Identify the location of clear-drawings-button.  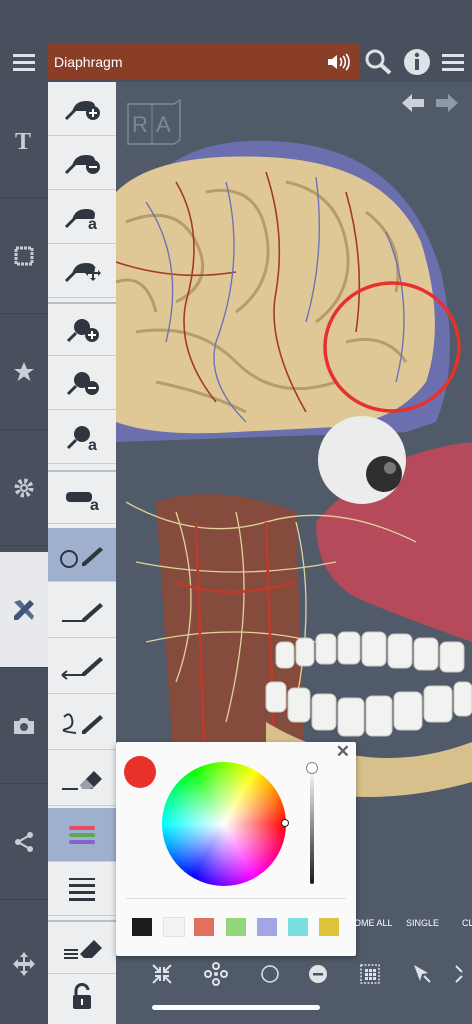
(82, 947).